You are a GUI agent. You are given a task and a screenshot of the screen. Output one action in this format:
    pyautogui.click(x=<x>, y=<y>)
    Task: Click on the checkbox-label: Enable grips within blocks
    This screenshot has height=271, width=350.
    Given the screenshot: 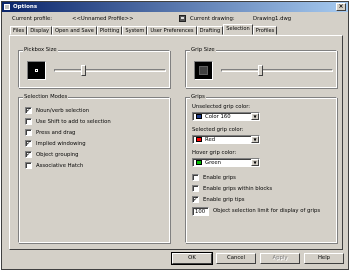 What is the action you would take?
    pyautogui.click(x=238, y=188)
    